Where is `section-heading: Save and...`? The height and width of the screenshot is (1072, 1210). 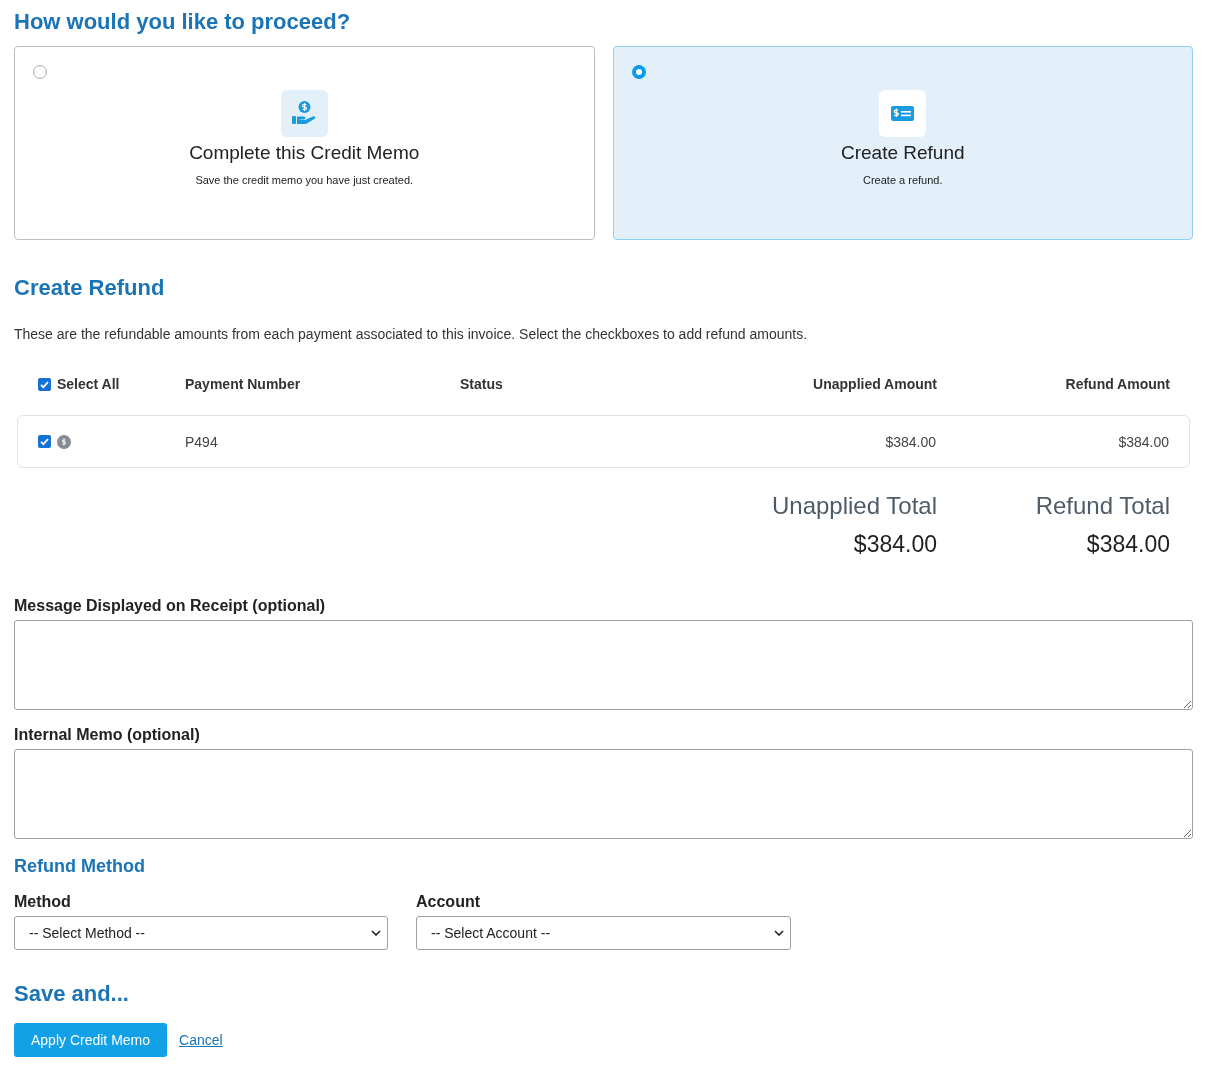 section-heading: Save and... is located at coordinates (72, 994).